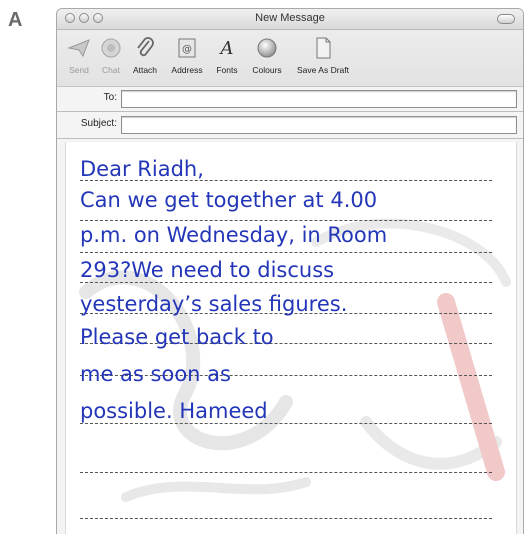 This screenshot has width=526, height=534. I want to click on attach-label: Attach, so click(145, 70).